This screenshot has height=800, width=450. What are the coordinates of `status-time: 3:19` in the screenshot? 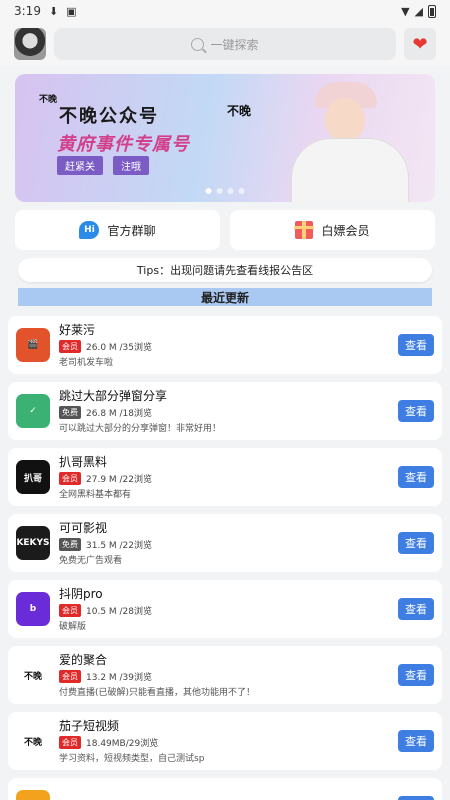 It's located at (27, 11).